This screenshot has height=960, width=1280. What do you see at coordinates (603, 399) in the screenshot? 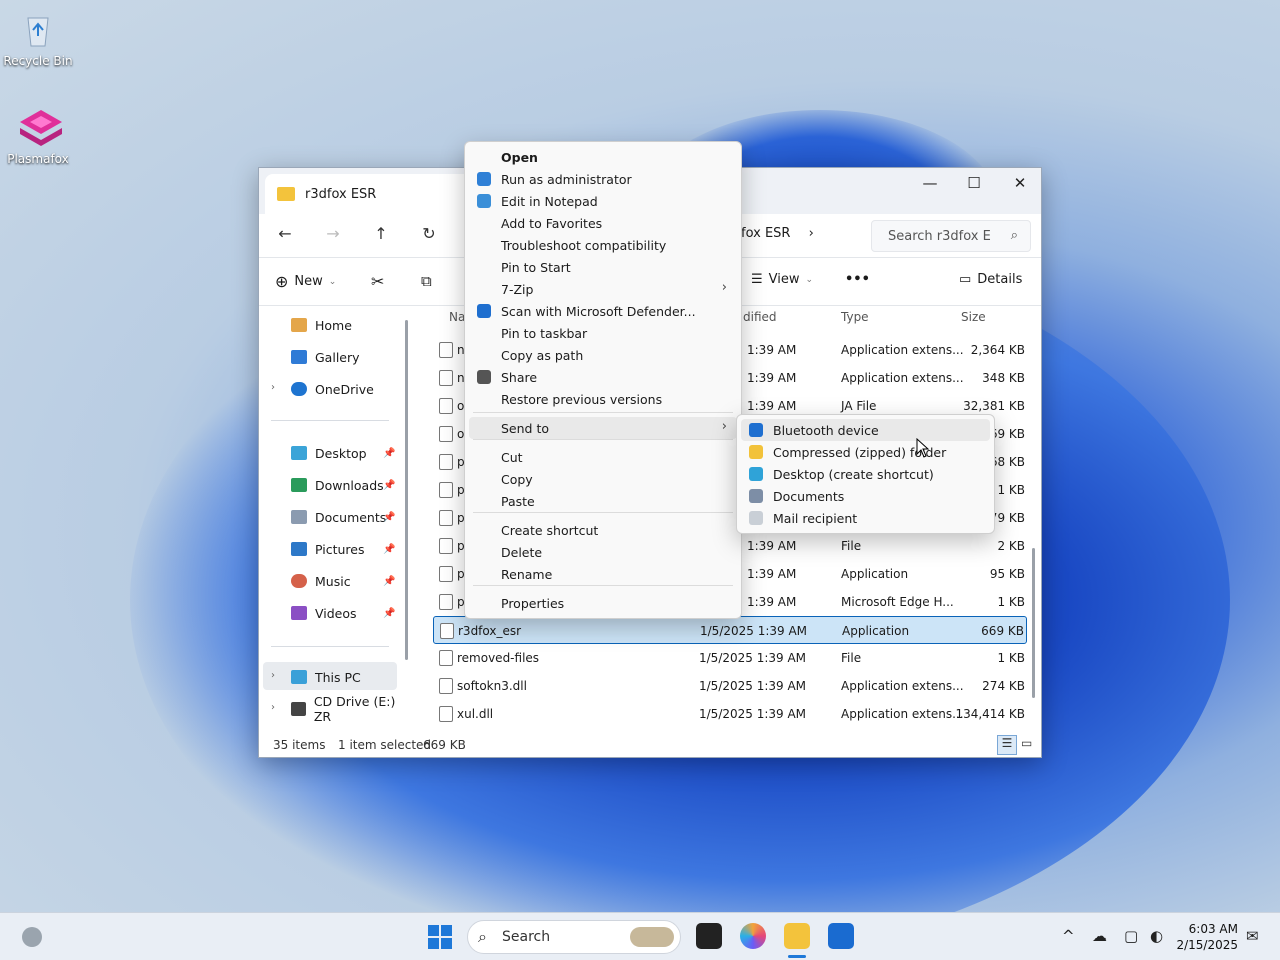
I see `menu-item-restore-previous-versions: Restore previous versions` at bounding box center [603, 399].